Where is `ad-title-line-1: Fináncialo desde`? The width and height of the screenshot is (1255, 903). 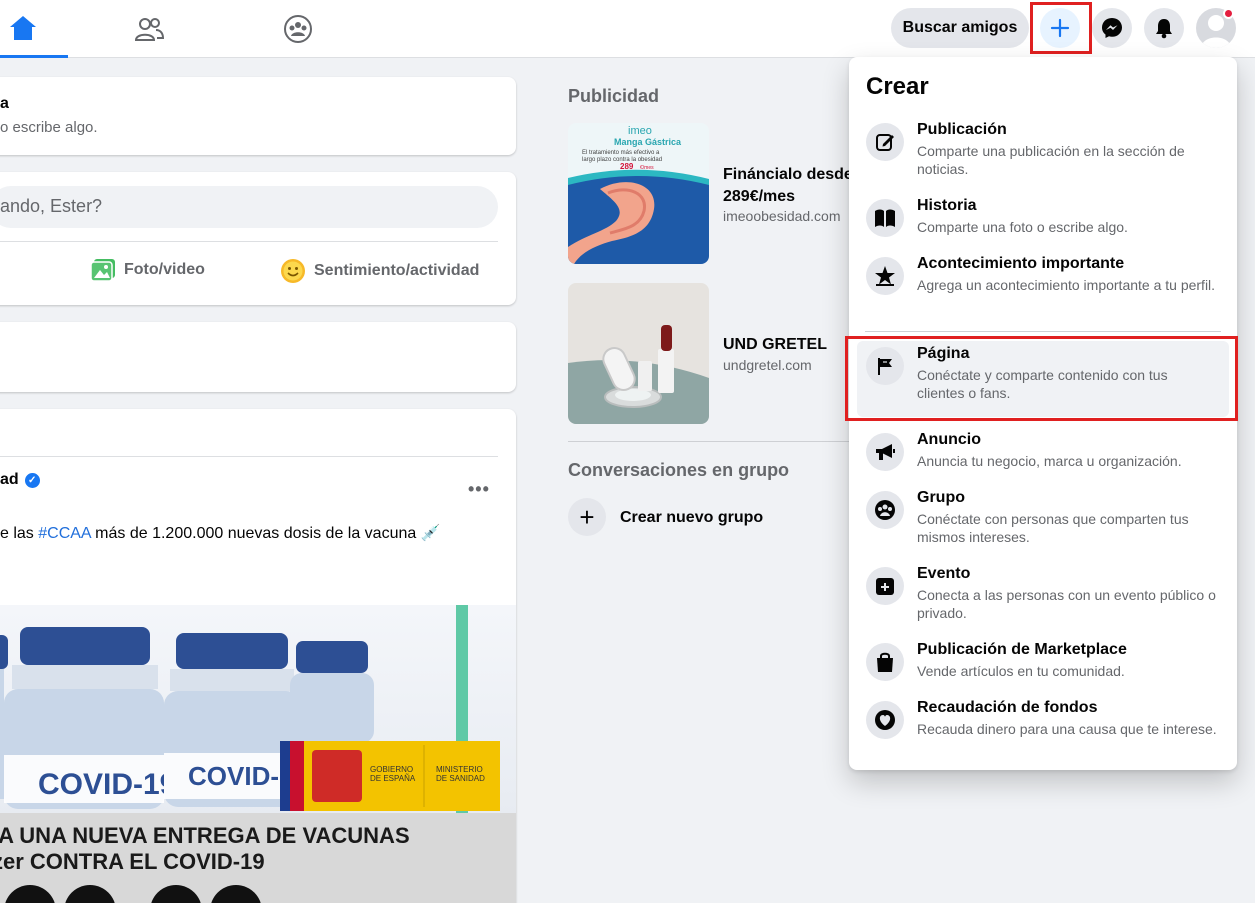
ad-title-line-1: Fináncialo desde is located at coordinates (788, 174).